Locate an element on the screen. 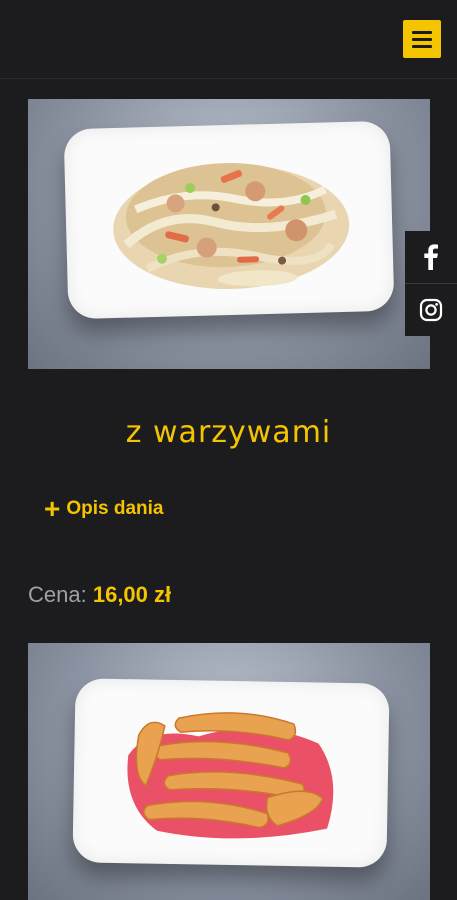  instagram-icon is located at coordinates (431, 310).